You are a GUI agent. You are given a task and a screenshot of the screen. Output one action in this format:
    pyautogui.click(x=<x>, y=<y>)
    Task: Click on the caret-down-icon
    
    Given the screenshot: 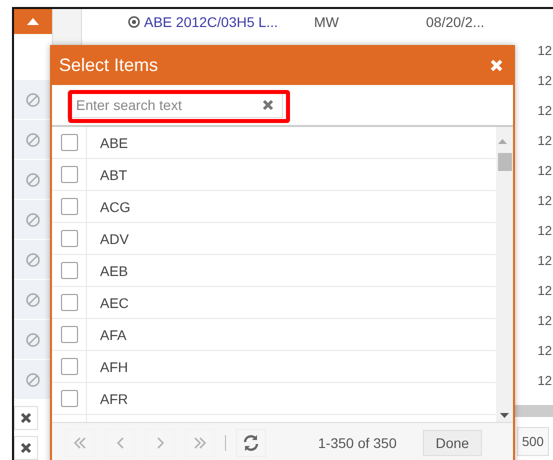 What is the action you would take?
    pyautogui.click(x=504, y=415)
    